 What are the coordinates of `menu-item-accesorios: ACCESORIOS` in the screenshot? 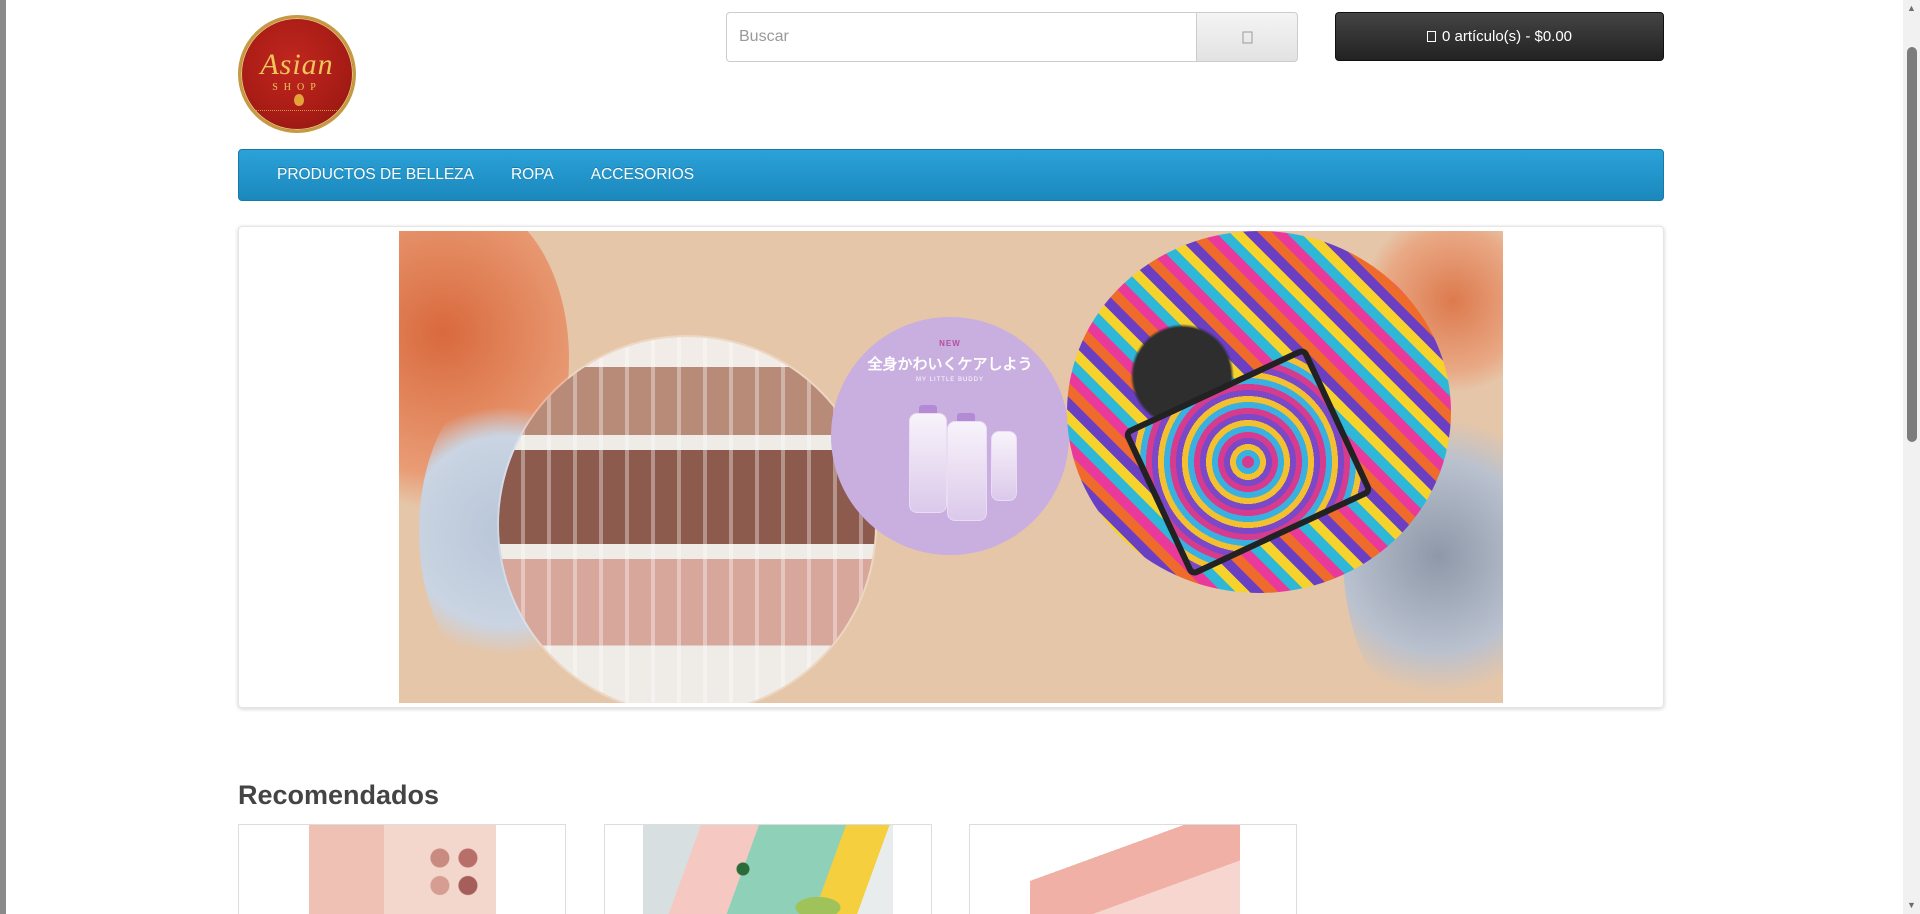 It's located at (642, 175).